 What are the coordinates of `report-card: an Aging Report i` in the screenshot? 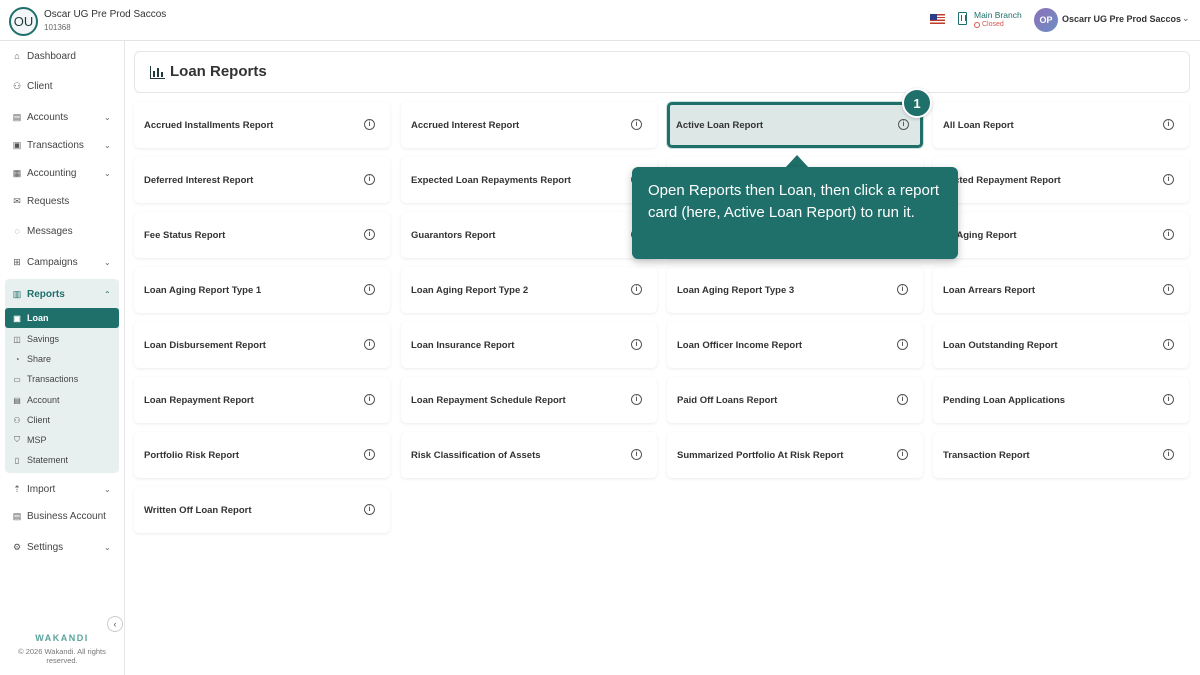 It's located at (1061, 235).